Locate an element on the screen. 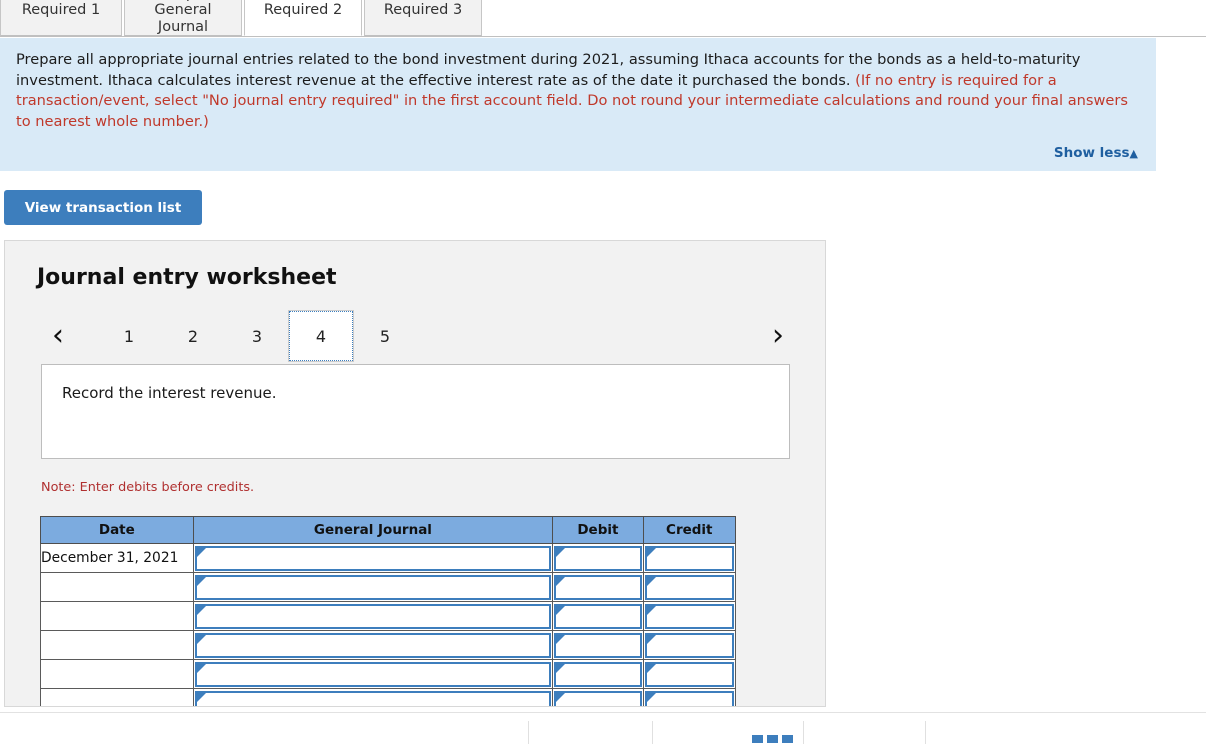  tab-label: Required 2 is located at coordinates (303, 10).